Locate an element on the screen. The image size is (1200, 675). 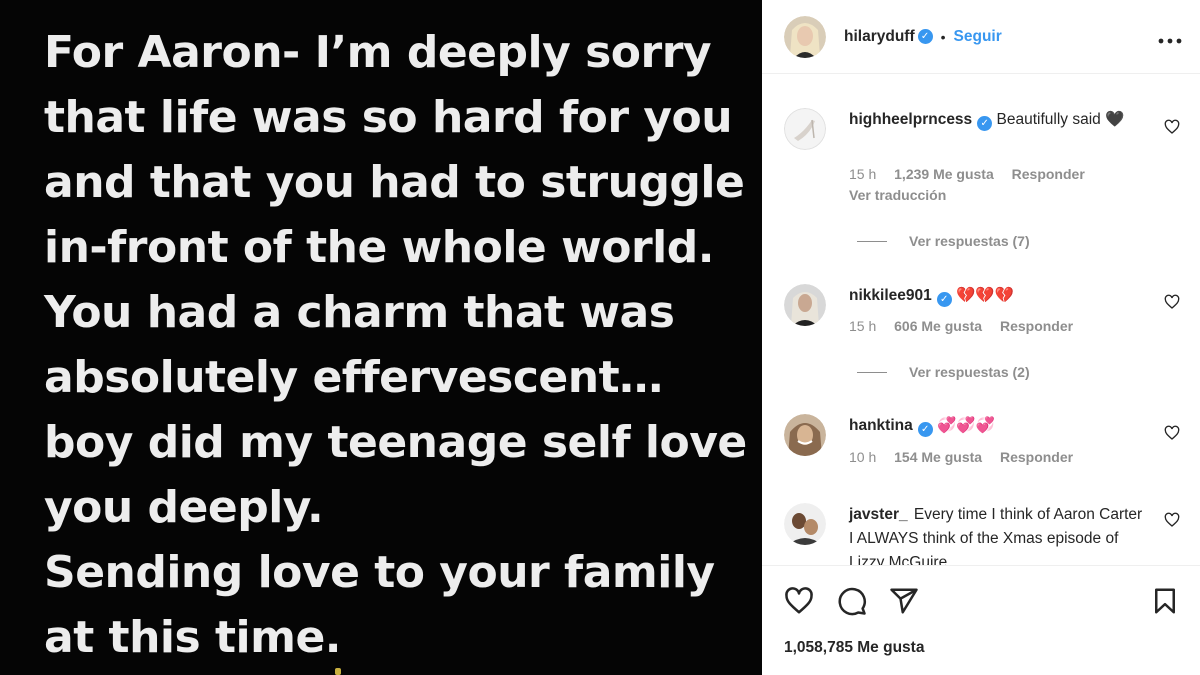
view-replies-link: Ver respuestas (7) is located at coordinates (943, 241).